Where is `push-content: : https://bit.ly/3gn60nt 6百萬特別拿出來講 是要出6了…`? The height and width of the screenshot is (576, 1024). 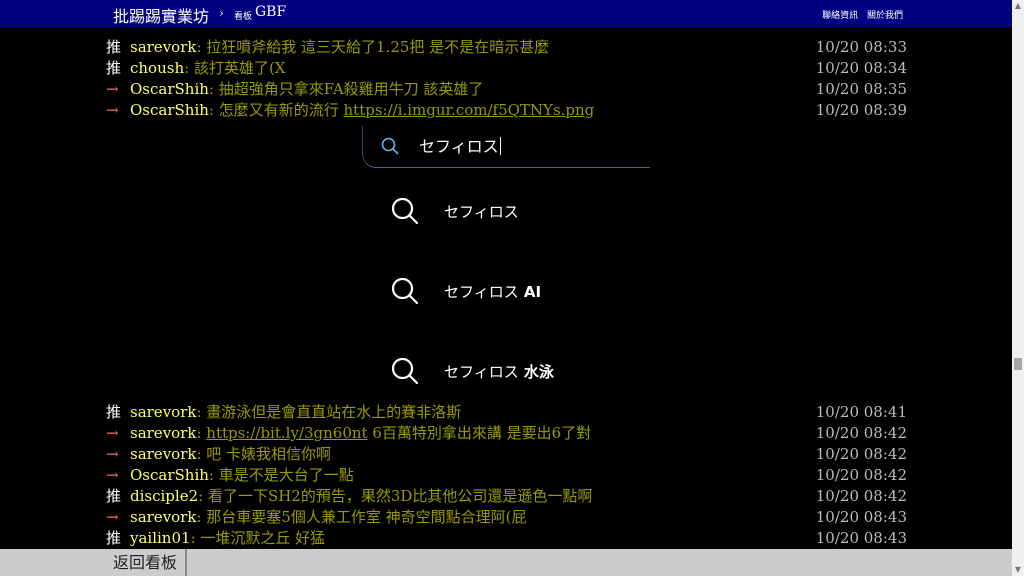
push-content: : https://bit.ly/3gn60nt 6百萬特別拿出來講 是要出6了… is located at coordinates (394, 433).